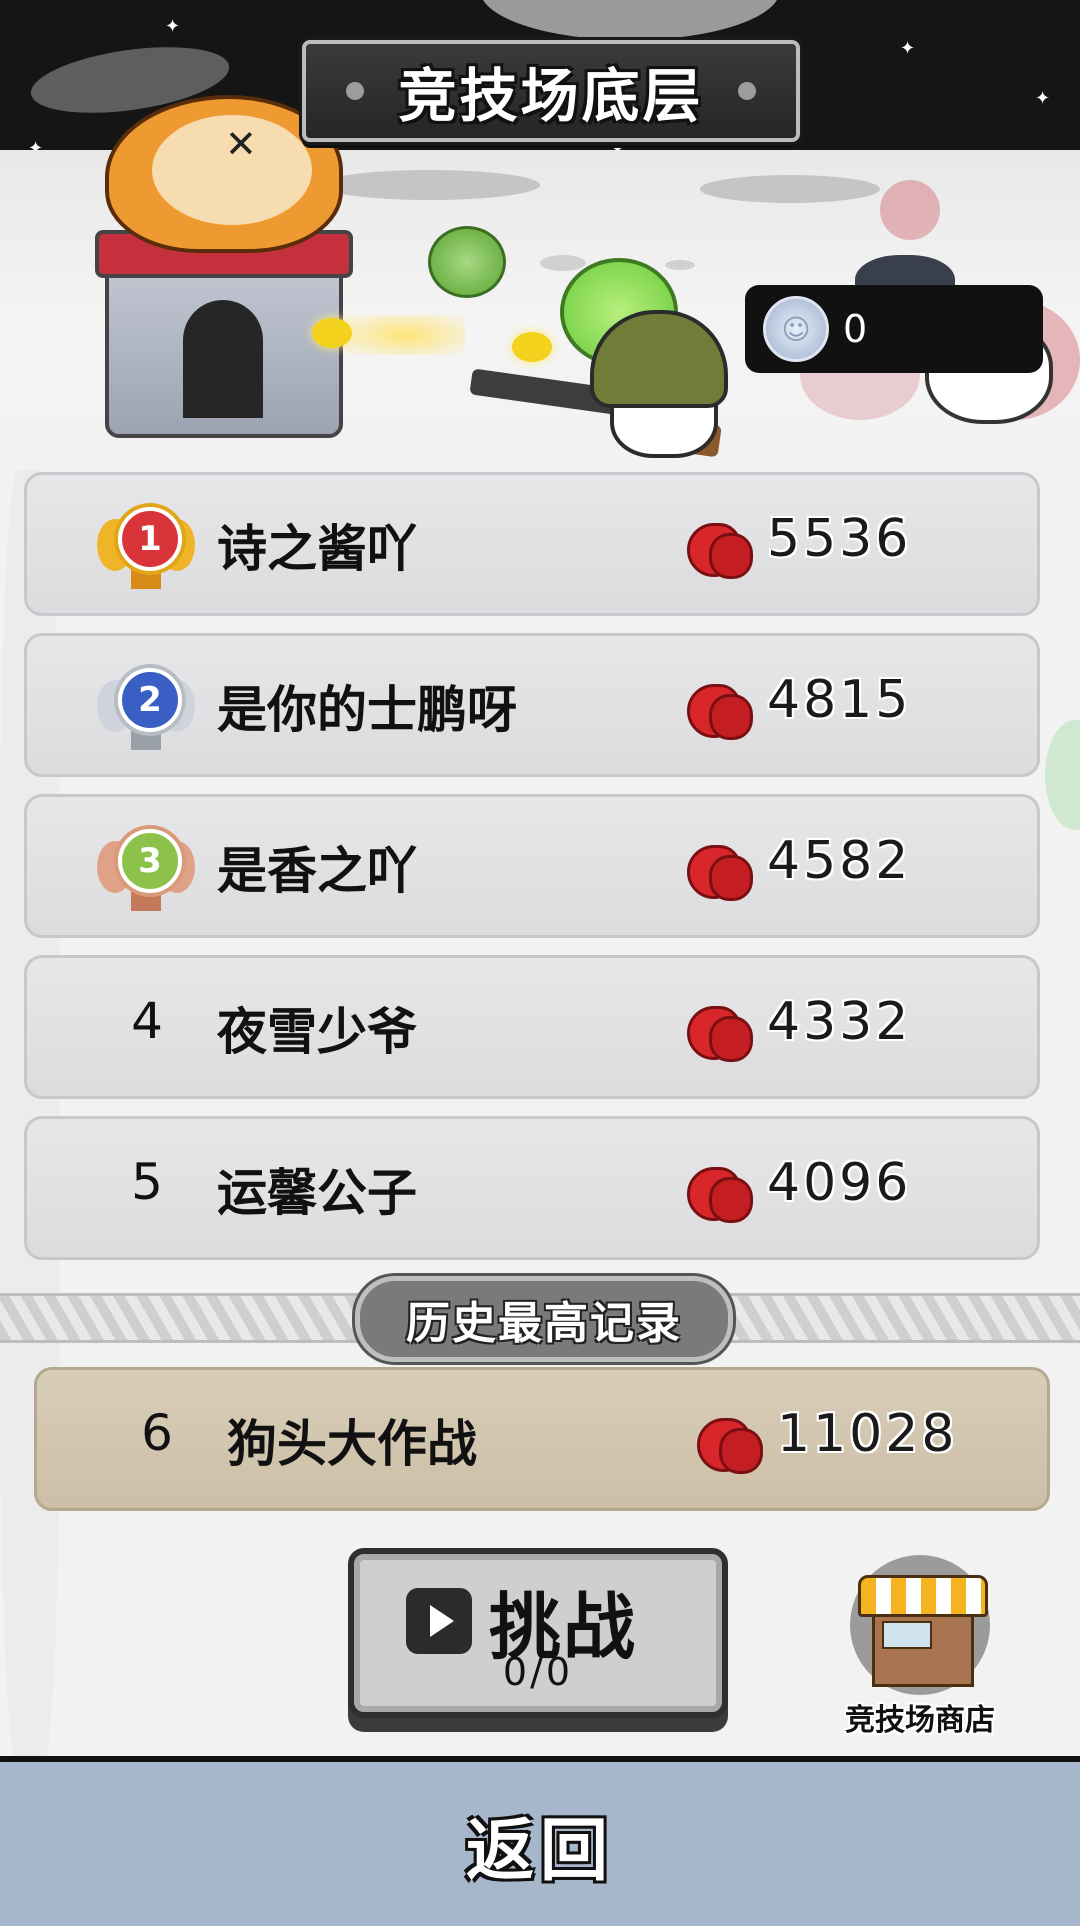 Image resolution: width=1080 pixels, height=1926 pixels. I want to click on player-name: 夜雪少爷, so click(317, 1032).